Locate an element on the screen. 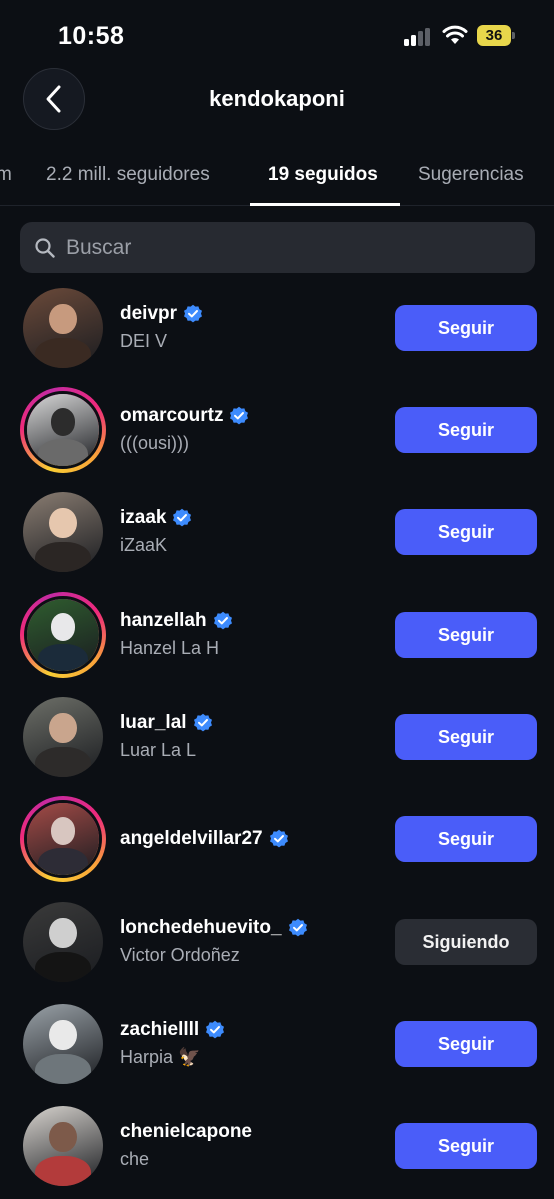 This screenshot has height=1199, width=554. list-item: chenielcapone che Seguir is located at coordinates (277, 1146).